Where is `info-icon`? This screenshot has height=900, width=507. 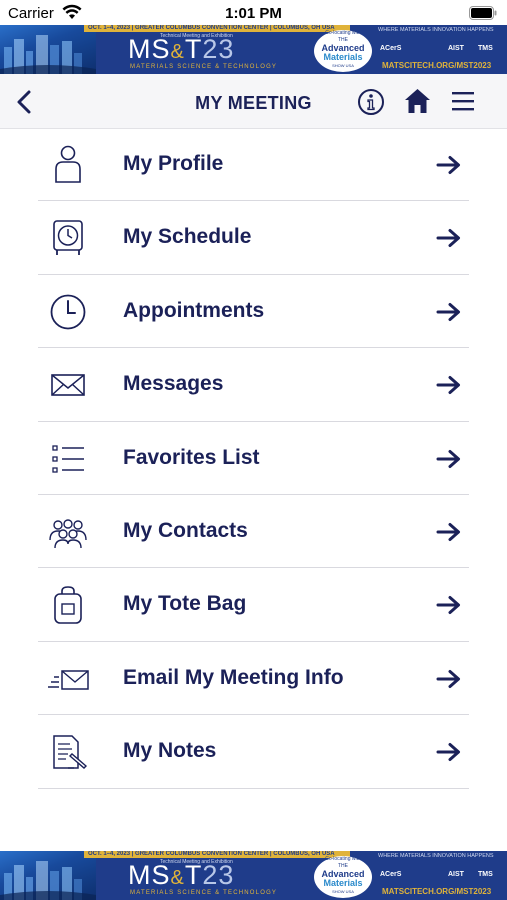 info-icon is located at coordinates (371, 102).